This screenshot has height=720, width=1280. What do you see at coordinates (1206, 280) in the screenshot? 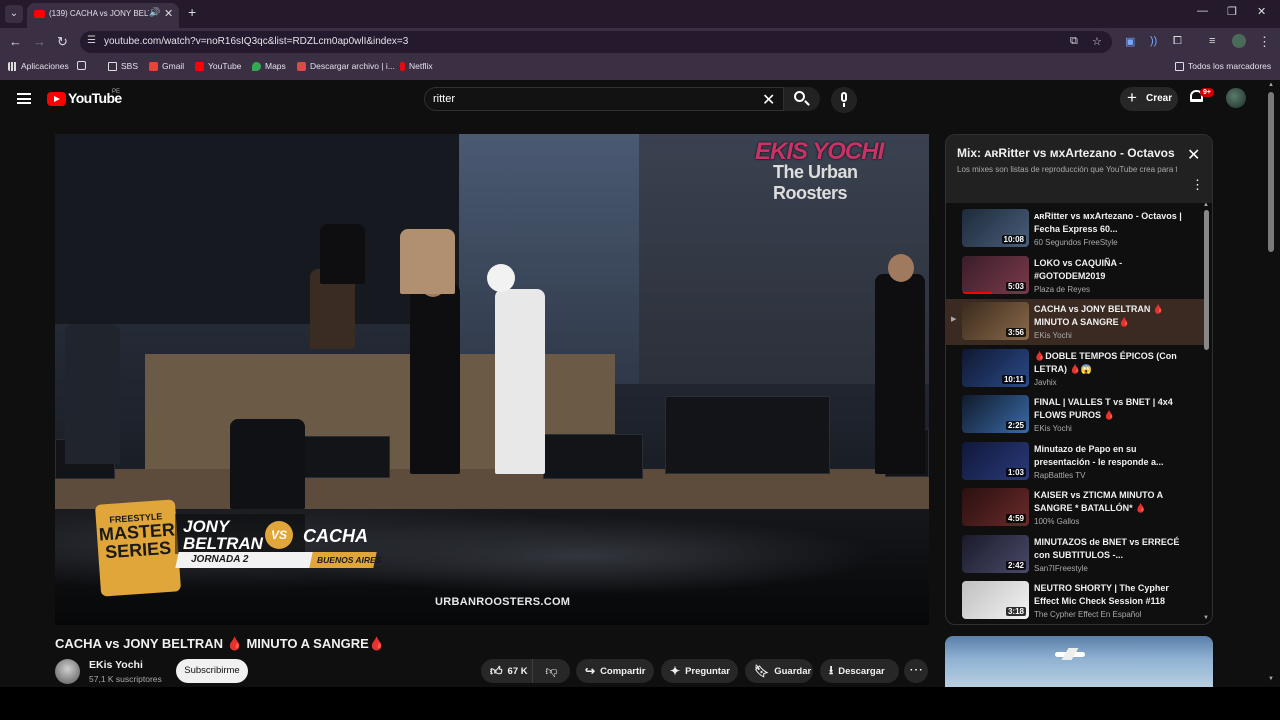
I see `playlist-scrollbar` at bounding box center [1206, 280].